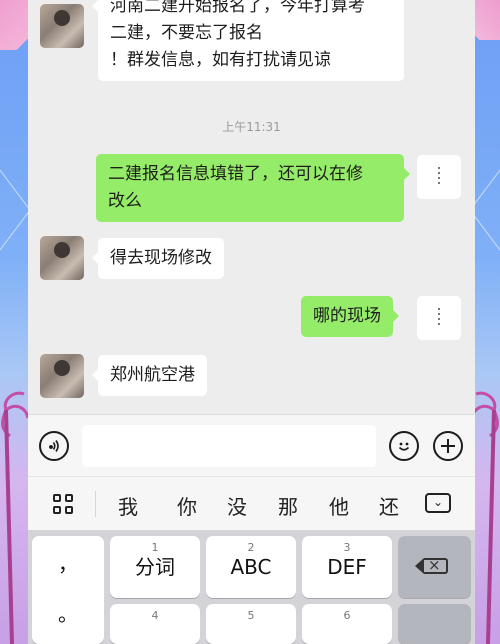 This screenshot has width=500, height=644. What do you see at coordinates (155, 624) in the screenshot?
I see `key-4: 4` at bounding box center [155, 624].